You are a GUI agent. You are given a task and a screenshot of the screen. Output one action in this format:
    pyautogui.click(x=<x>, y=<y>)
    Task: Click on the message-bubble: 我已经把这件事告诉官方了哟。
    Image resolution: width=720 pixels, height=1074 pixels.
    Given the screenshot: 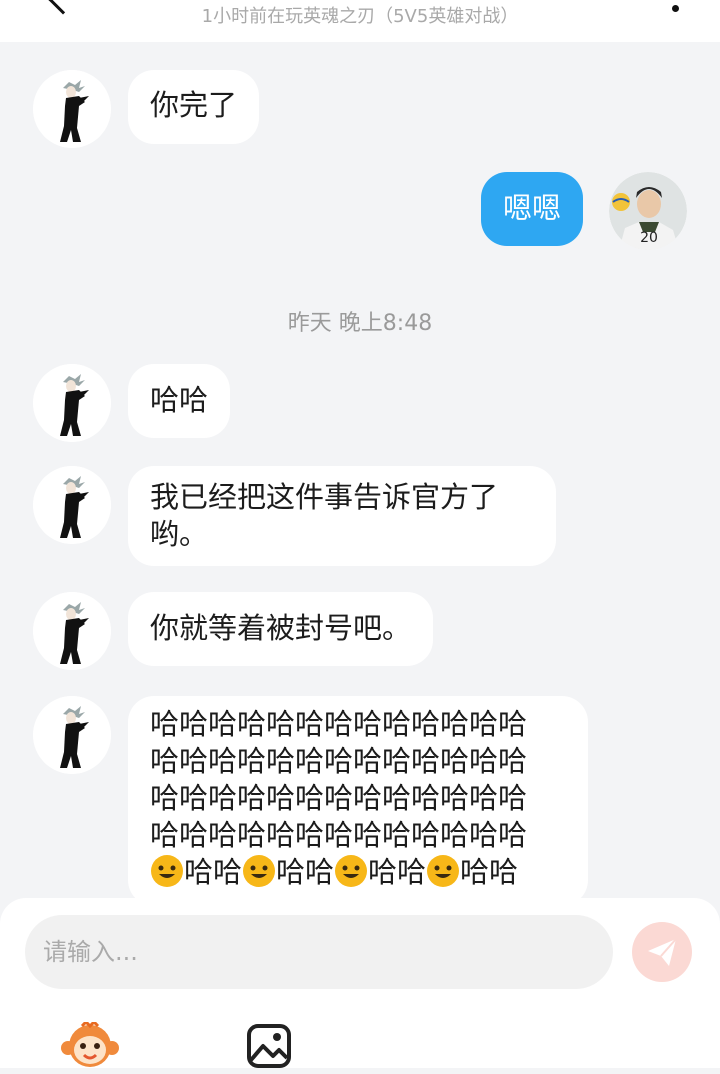 What is the action you would take?
    pyautogui.click(x=342, y=516)
    